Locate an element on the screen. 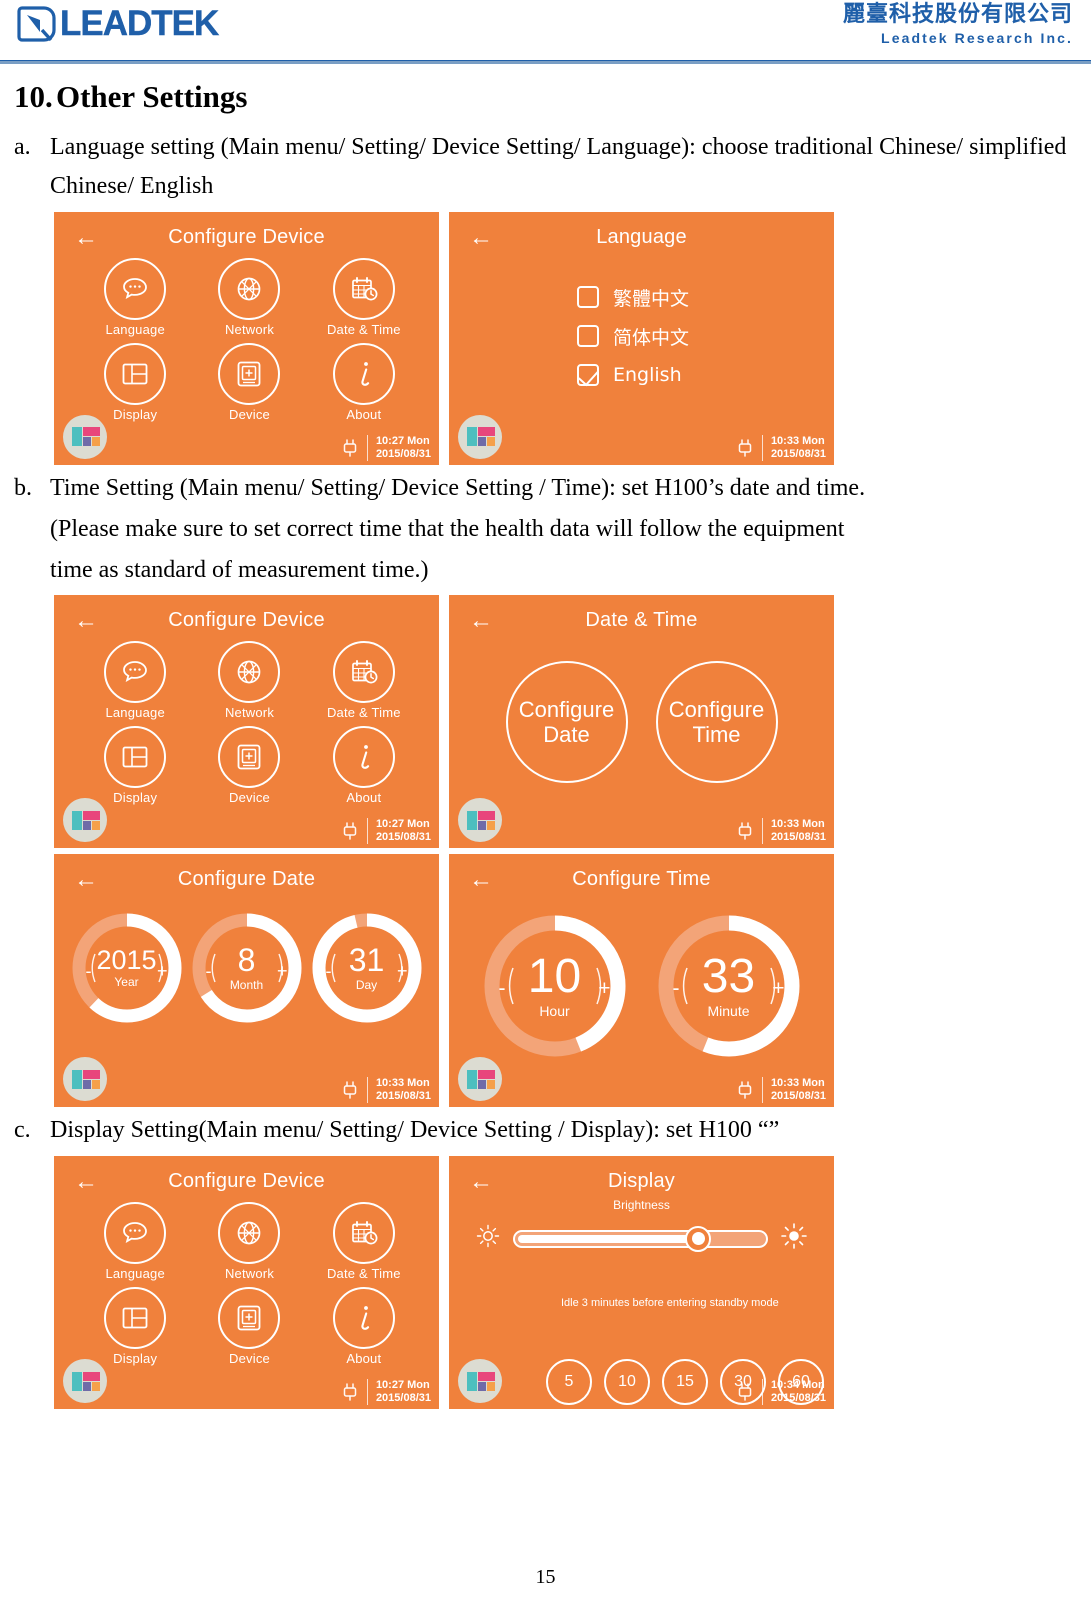 The width and height of the screenshot is (1091, 1603). checkbox-checked-icon is located at coordinates (588, 375).